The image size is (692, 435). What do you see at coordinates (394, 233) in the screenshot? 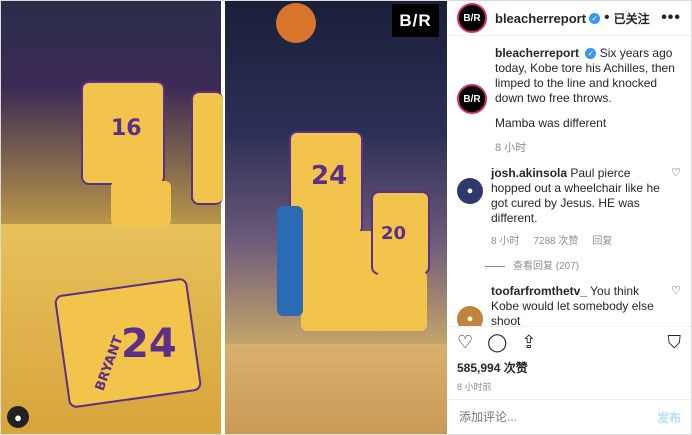
I see `jersey-number: 20` at bounding box center [394, 233].